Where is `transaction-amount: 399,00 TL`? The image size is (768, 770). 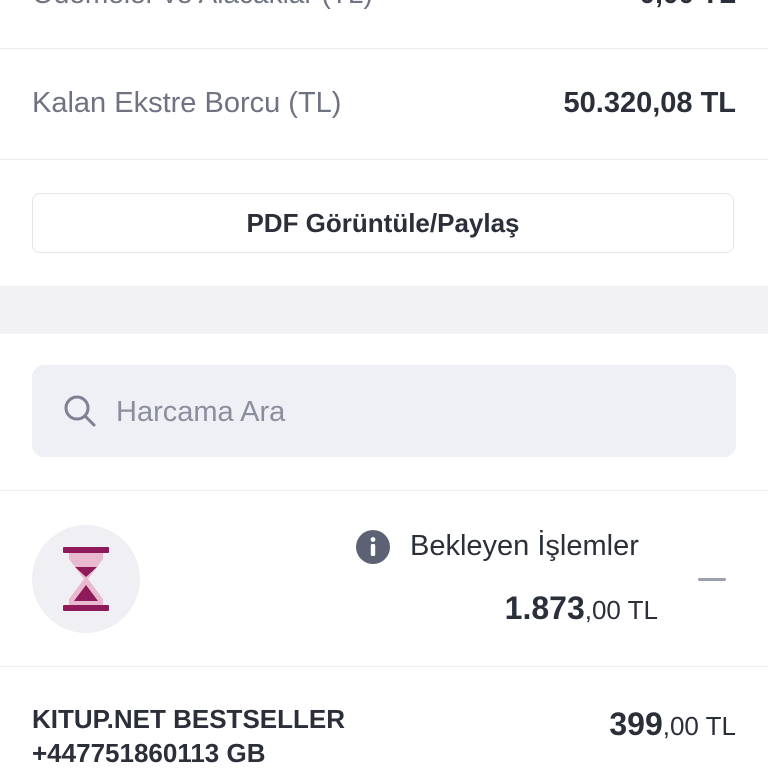
transaction-amount: 399,00 TL is located at coordinates (648, 724).